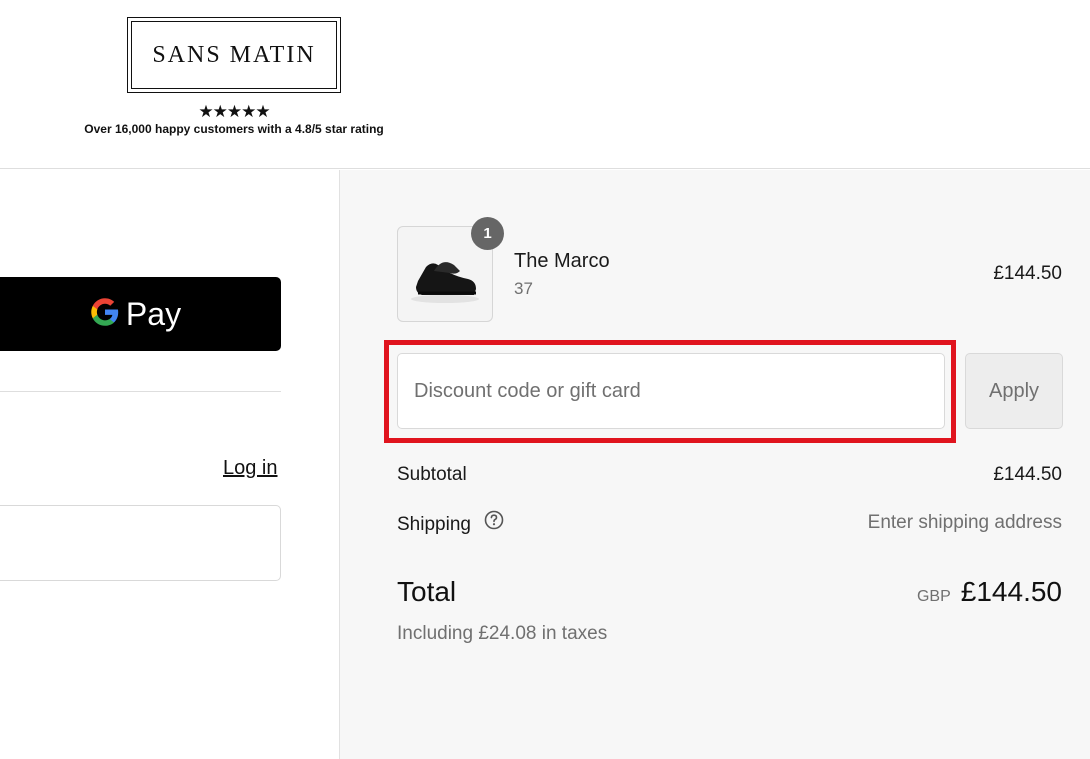  I want to click on rating-stars: ★★★★★, so click(234, 111).